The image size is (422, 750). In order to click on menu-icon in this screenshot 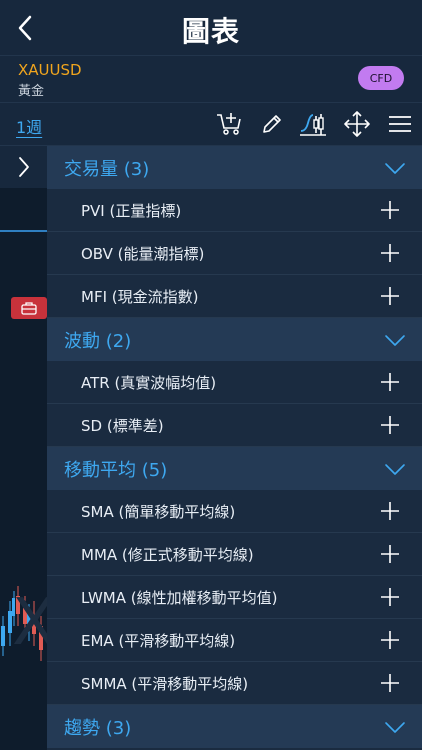, I will do `click(400, 124)`.